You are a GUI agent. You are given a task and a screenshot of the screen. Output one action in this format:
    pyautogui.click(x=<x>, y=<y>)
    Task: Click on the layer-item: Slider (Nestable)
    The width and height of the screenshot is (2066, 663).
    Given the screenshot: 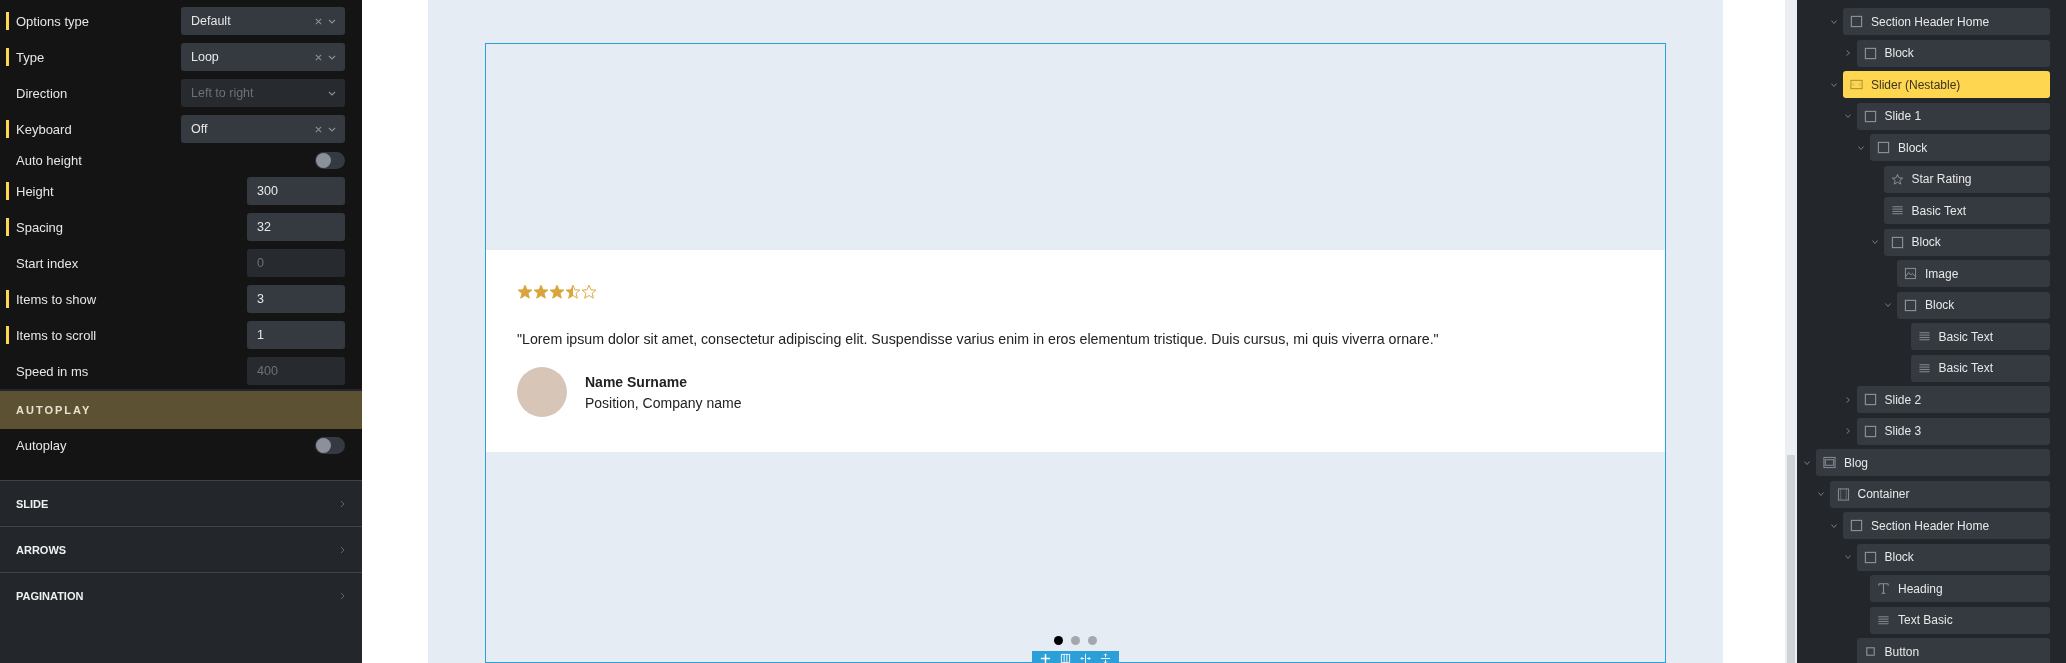 What is the action you would take?
    pyautogui.click(x=1946, y=84)
    